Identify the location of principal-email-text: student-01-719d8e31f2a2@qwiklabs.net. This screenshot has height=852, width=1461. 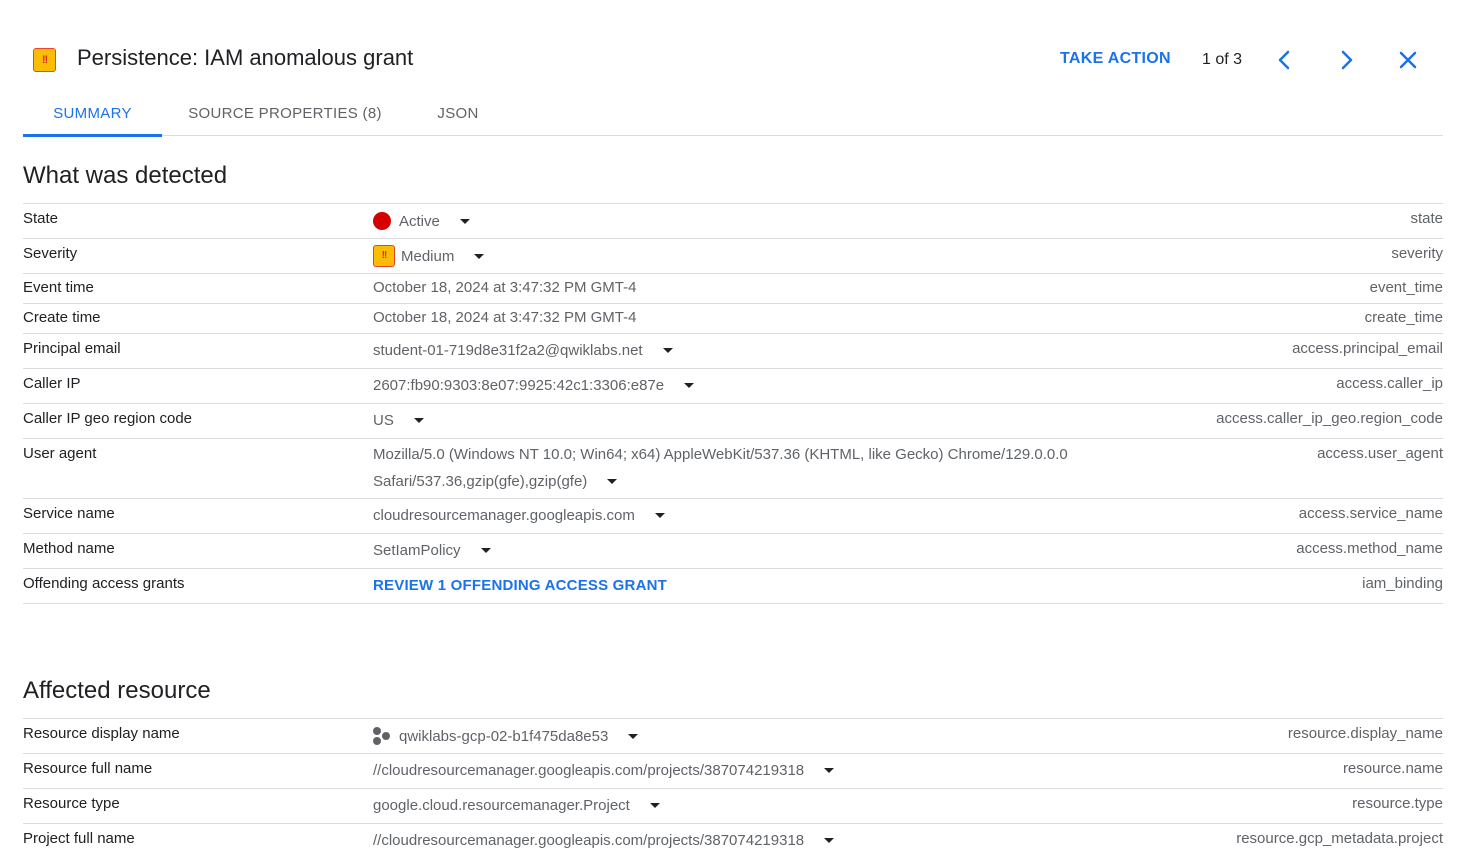
(508, 350).